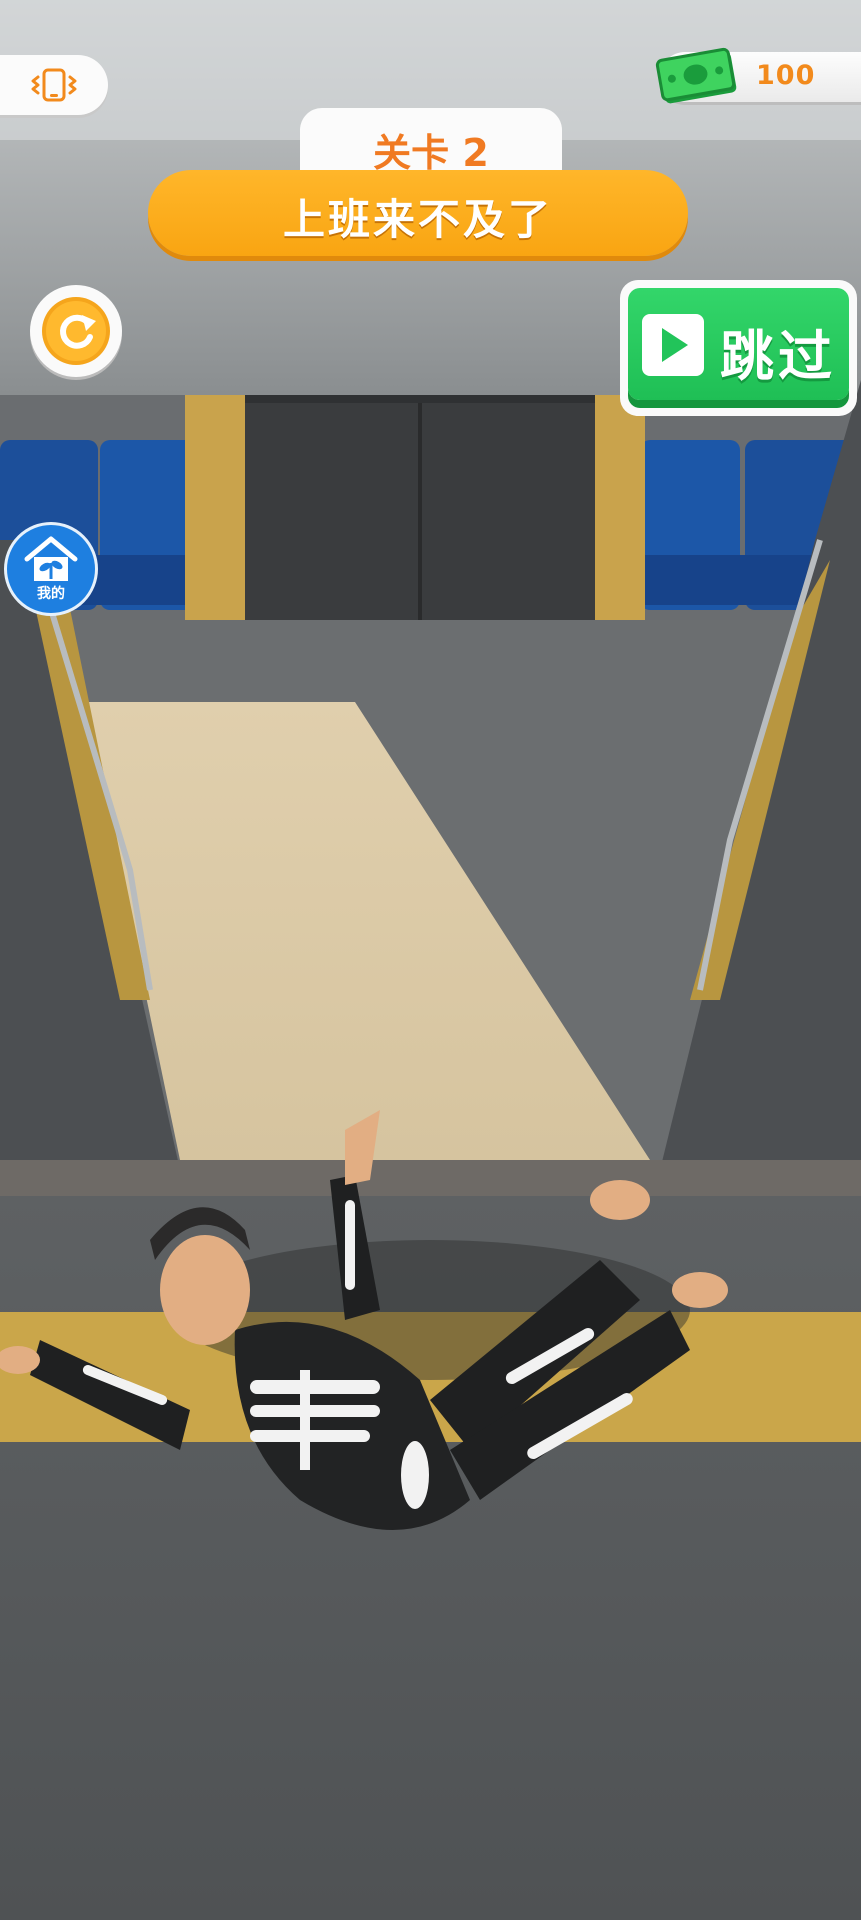 The height and width of the screenshot is (1920, 861). I want to click on vibrate-toggle-button, so click(54, 85).